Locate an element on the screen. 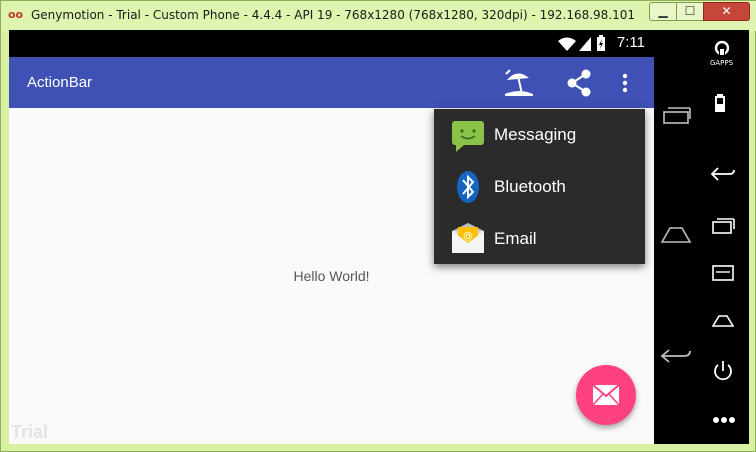 This screenshot has width=756, height=452. recent-apps-icon is located at coordinates (677, 115).